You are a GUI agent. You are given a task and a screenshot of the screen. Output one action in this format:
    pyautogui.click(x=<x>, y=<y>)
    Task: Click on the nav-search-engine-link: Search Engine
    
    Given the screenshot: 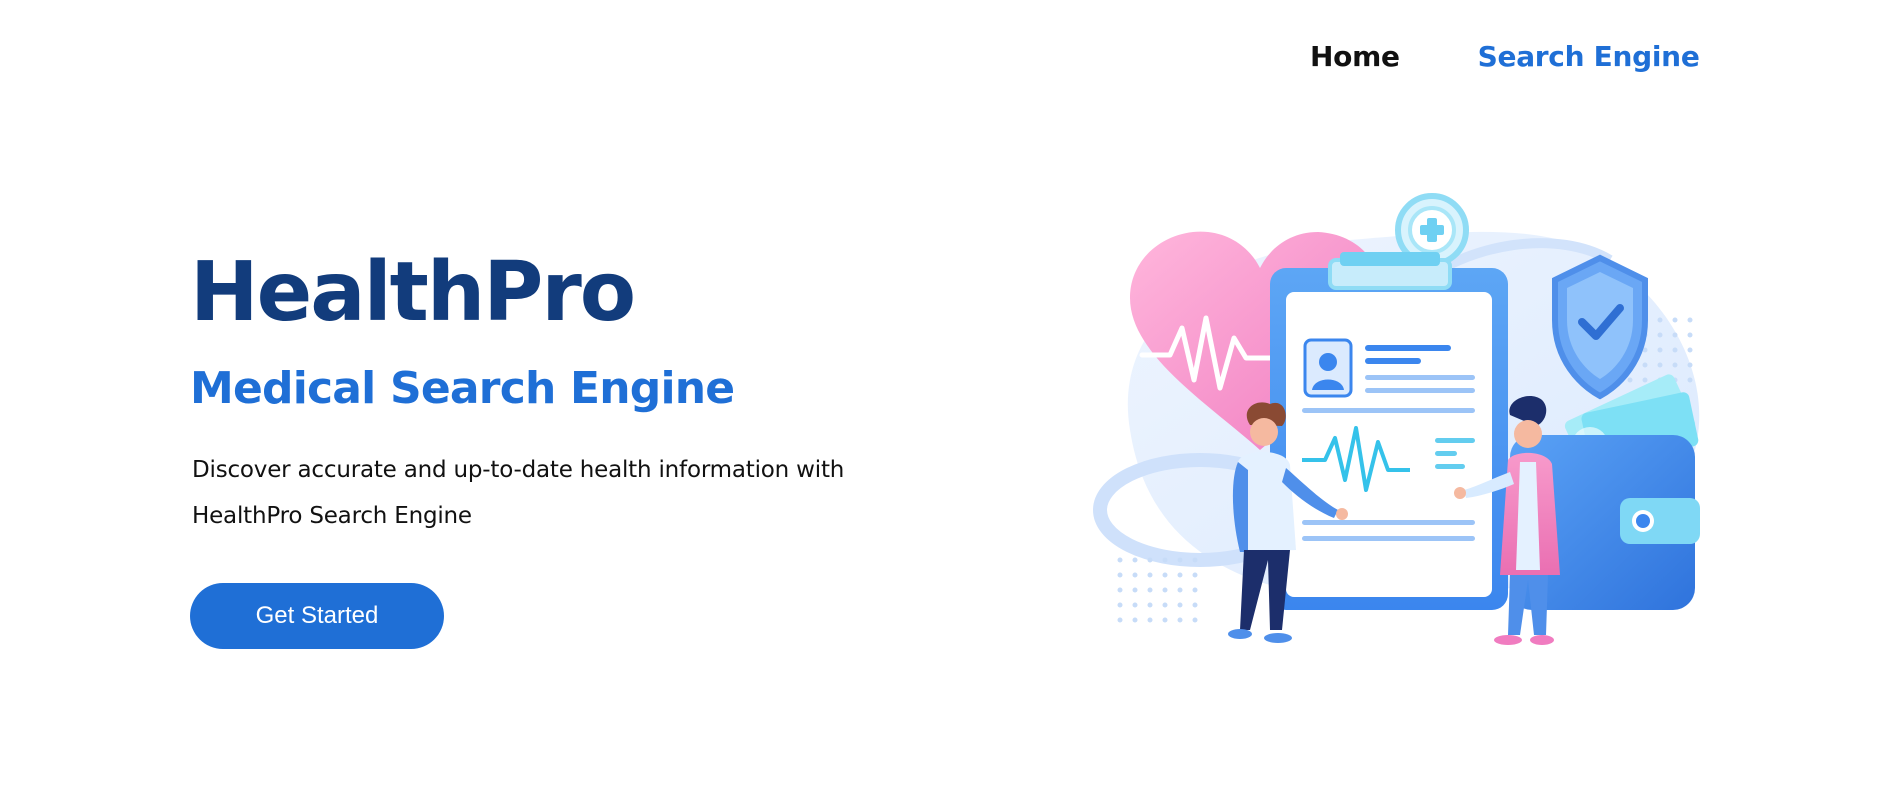 What is the action you would take?
    pyautogui.click(x=1589, y=56)
    